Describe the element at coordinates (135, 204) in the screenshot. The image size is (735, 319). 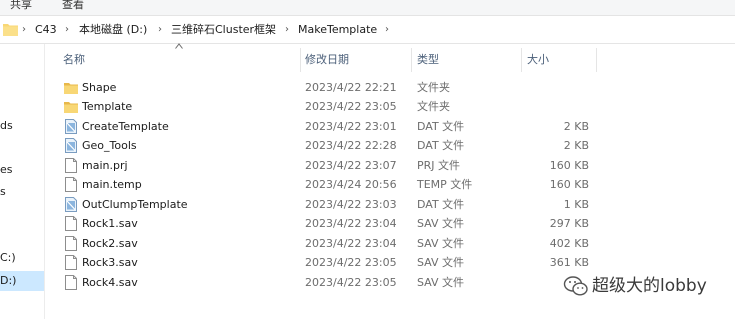
I see `file-name: OutClumpTemplate` at that location.